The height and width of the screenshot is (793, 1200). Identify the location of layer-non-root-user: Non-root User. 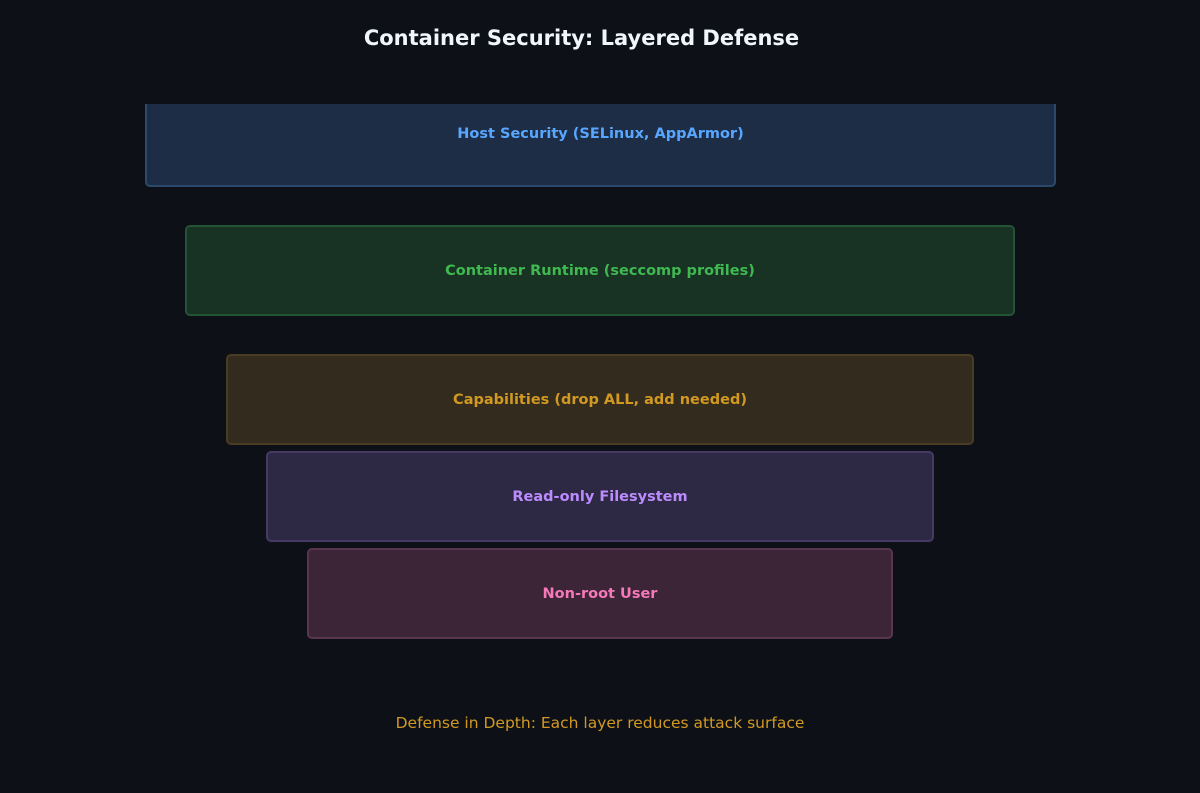
(600, 593).